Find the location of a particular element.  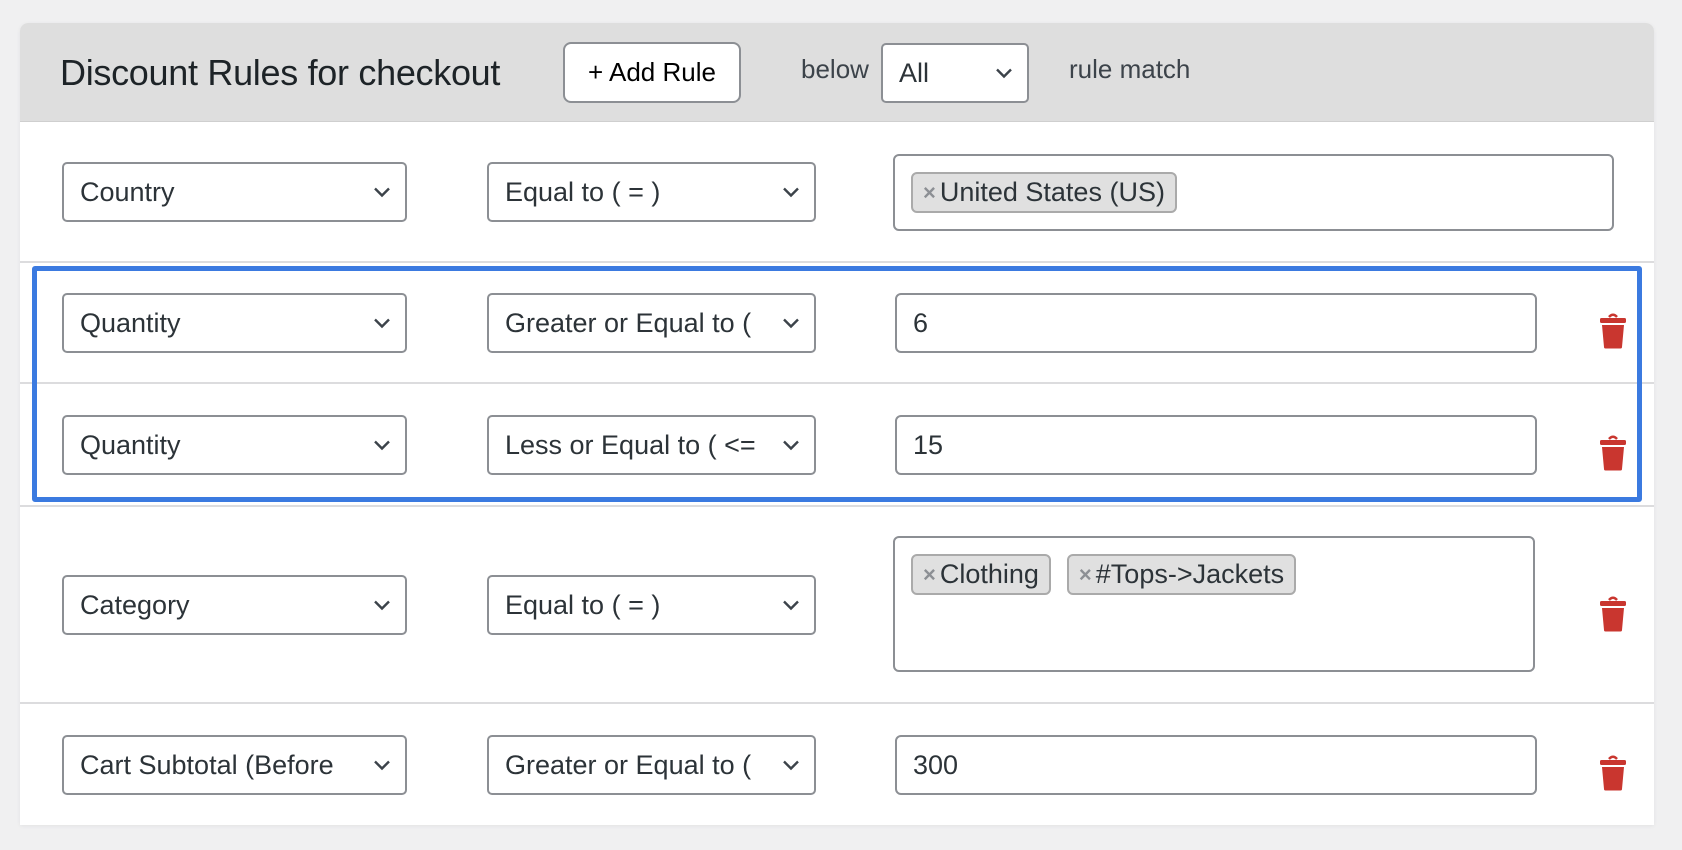

tag-chip: × #Tops->Jackets is located at coordinates (1181, 574).